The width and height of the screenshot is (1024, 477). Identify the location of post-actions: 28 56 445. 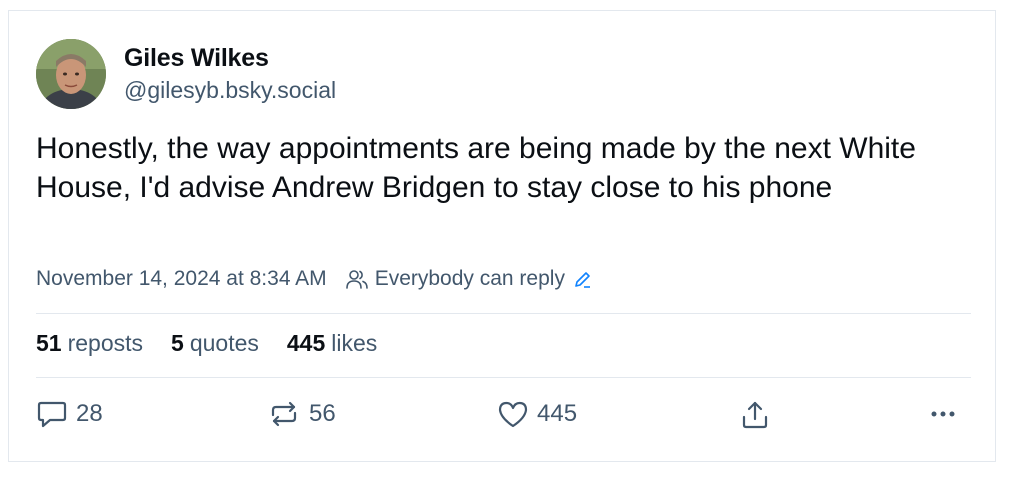
(503, 419).